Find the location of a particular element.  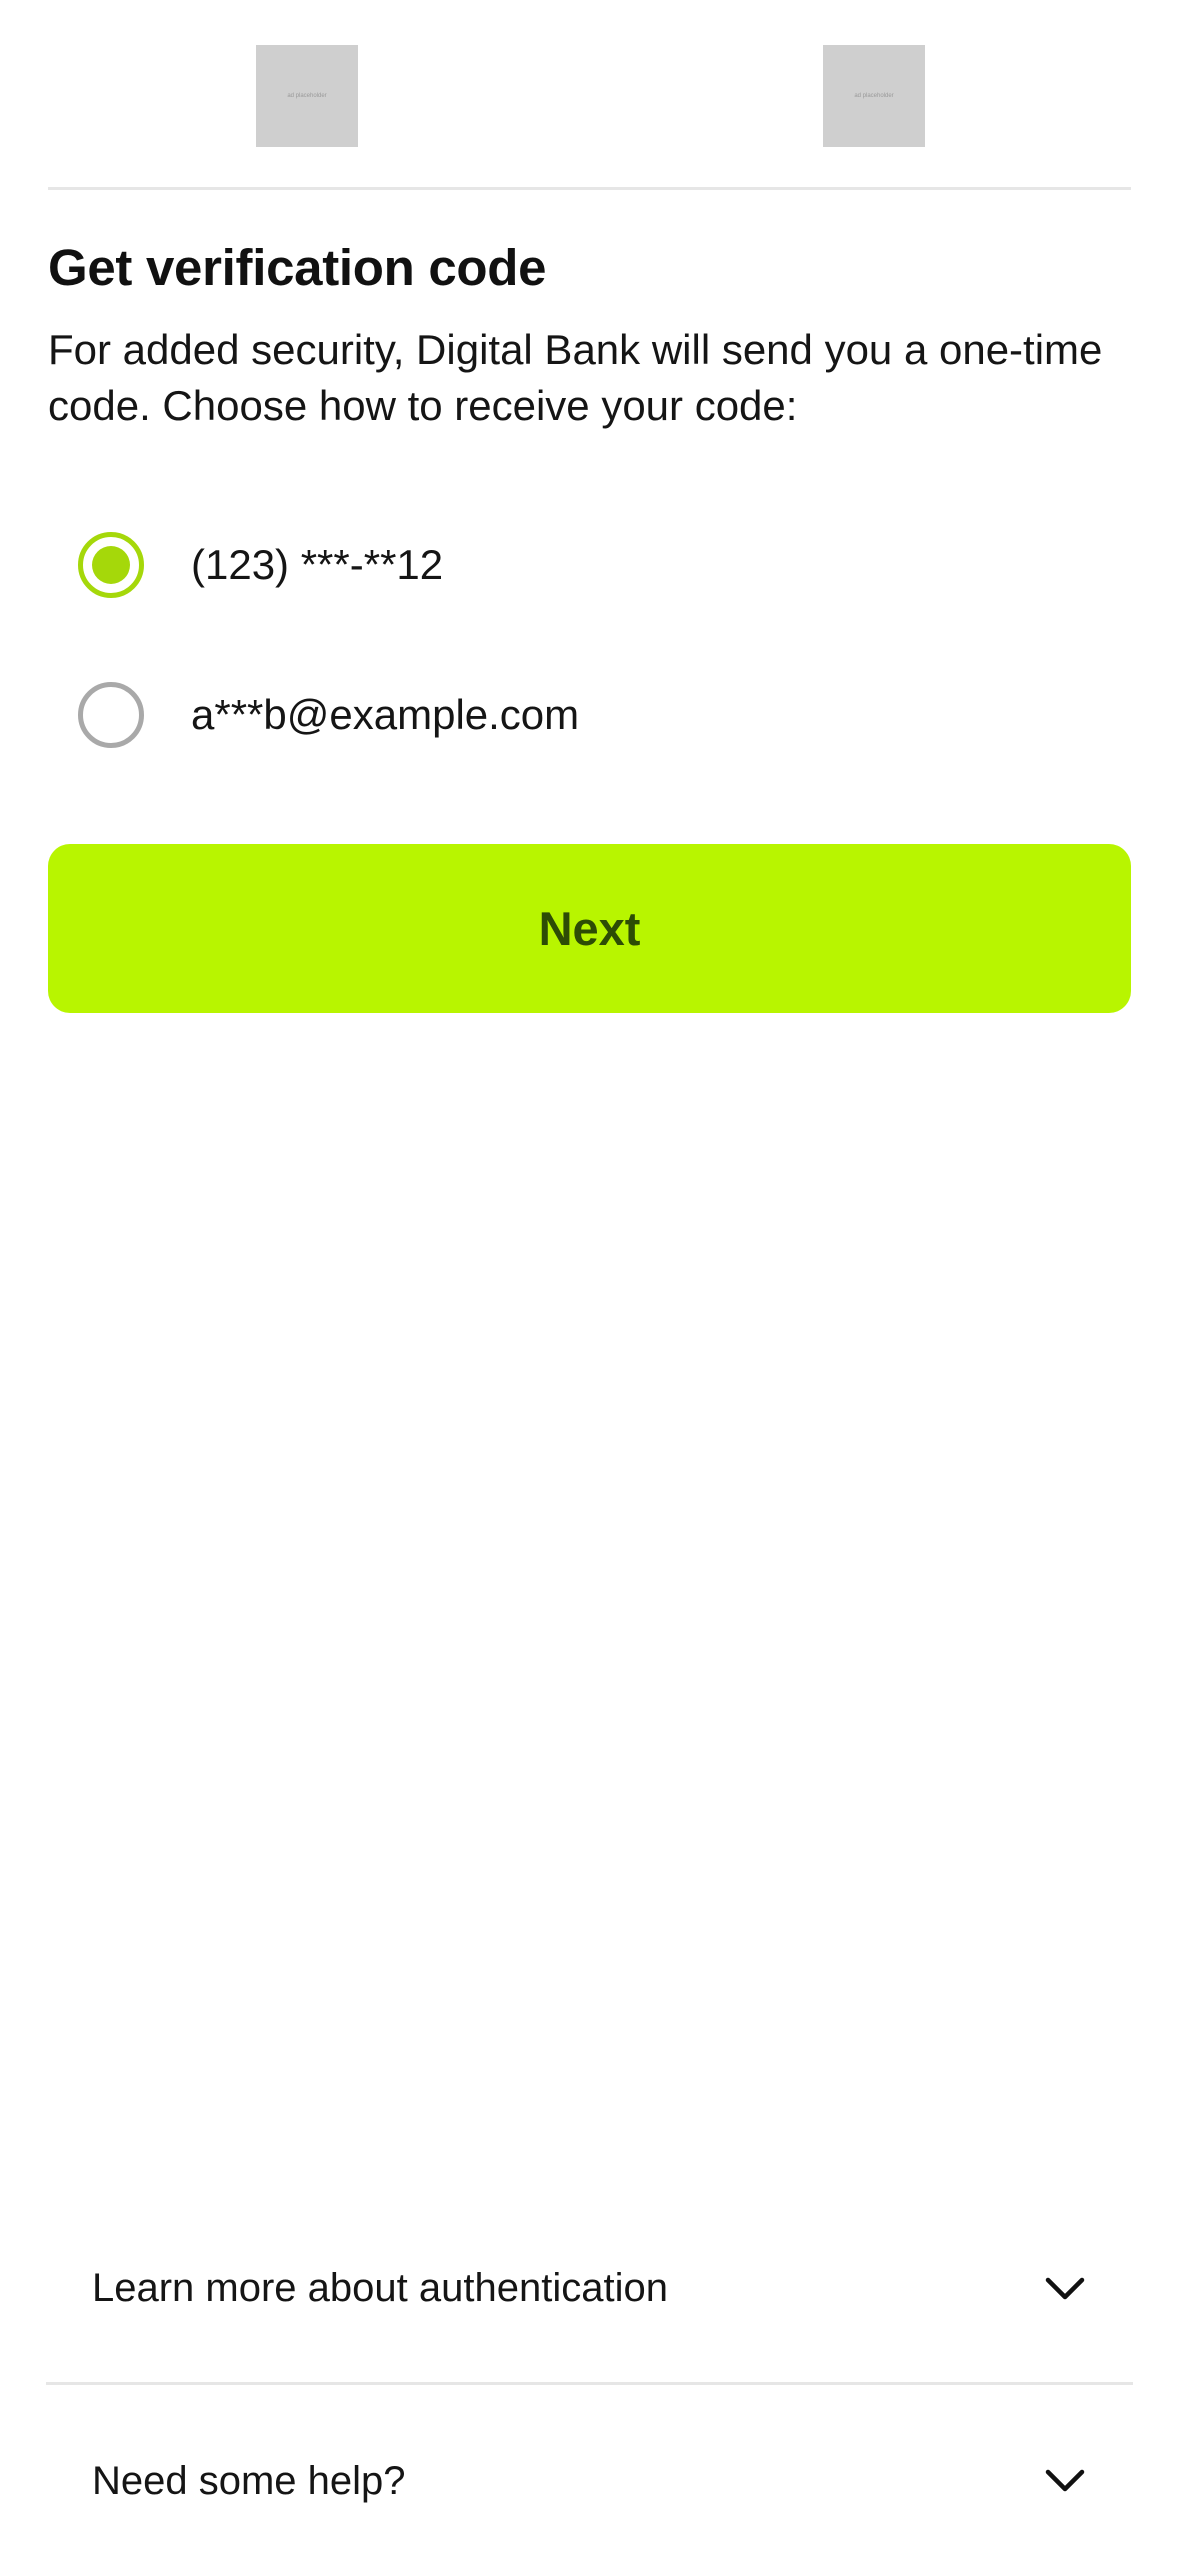

option-phone: (123) ***-**12 is located at coordinates (578, 565).